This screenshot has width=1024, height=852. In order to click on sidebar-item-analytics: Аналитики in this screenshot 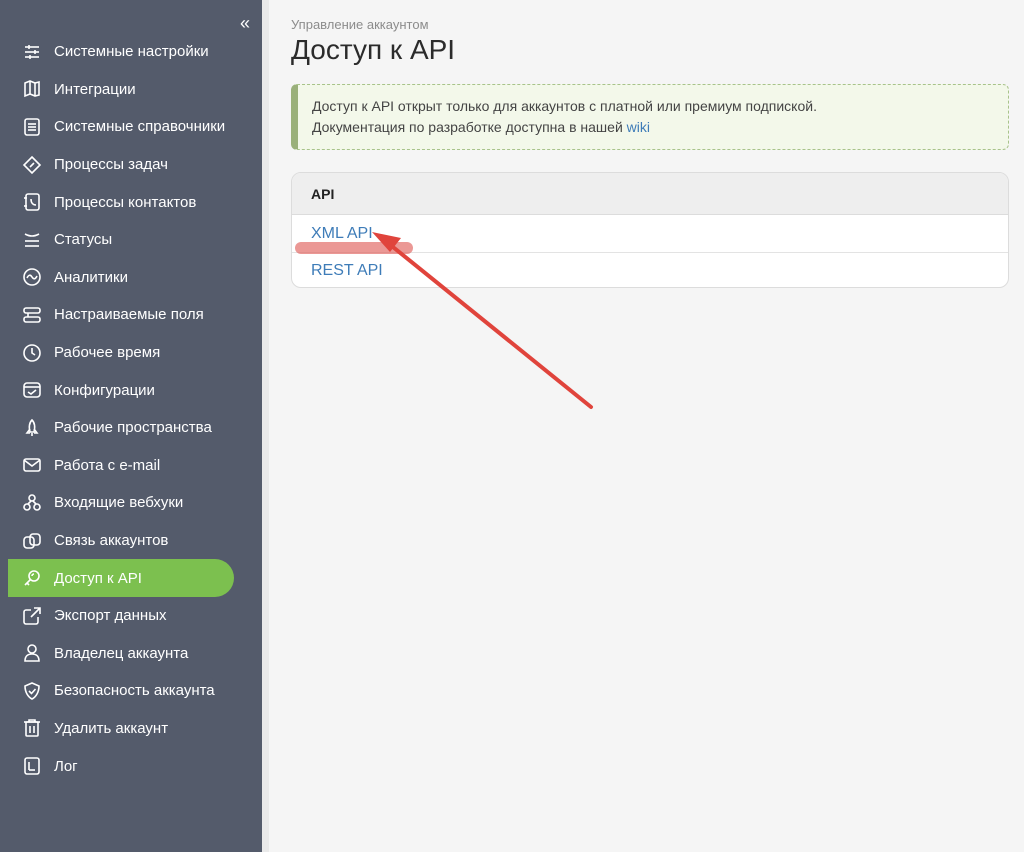, I will do `click(121, 278)`.